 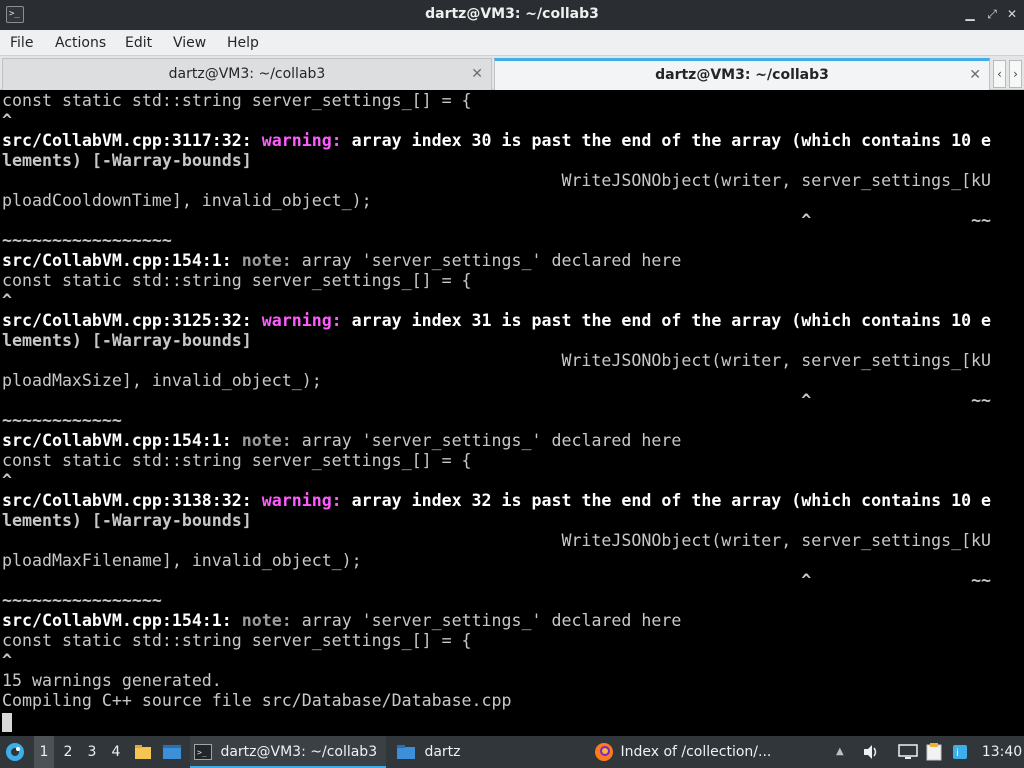 What do you see at coordinates (992, 14) in the screenshot?
I see `maximize-button: ⤢` at bounding box center [992, 14].